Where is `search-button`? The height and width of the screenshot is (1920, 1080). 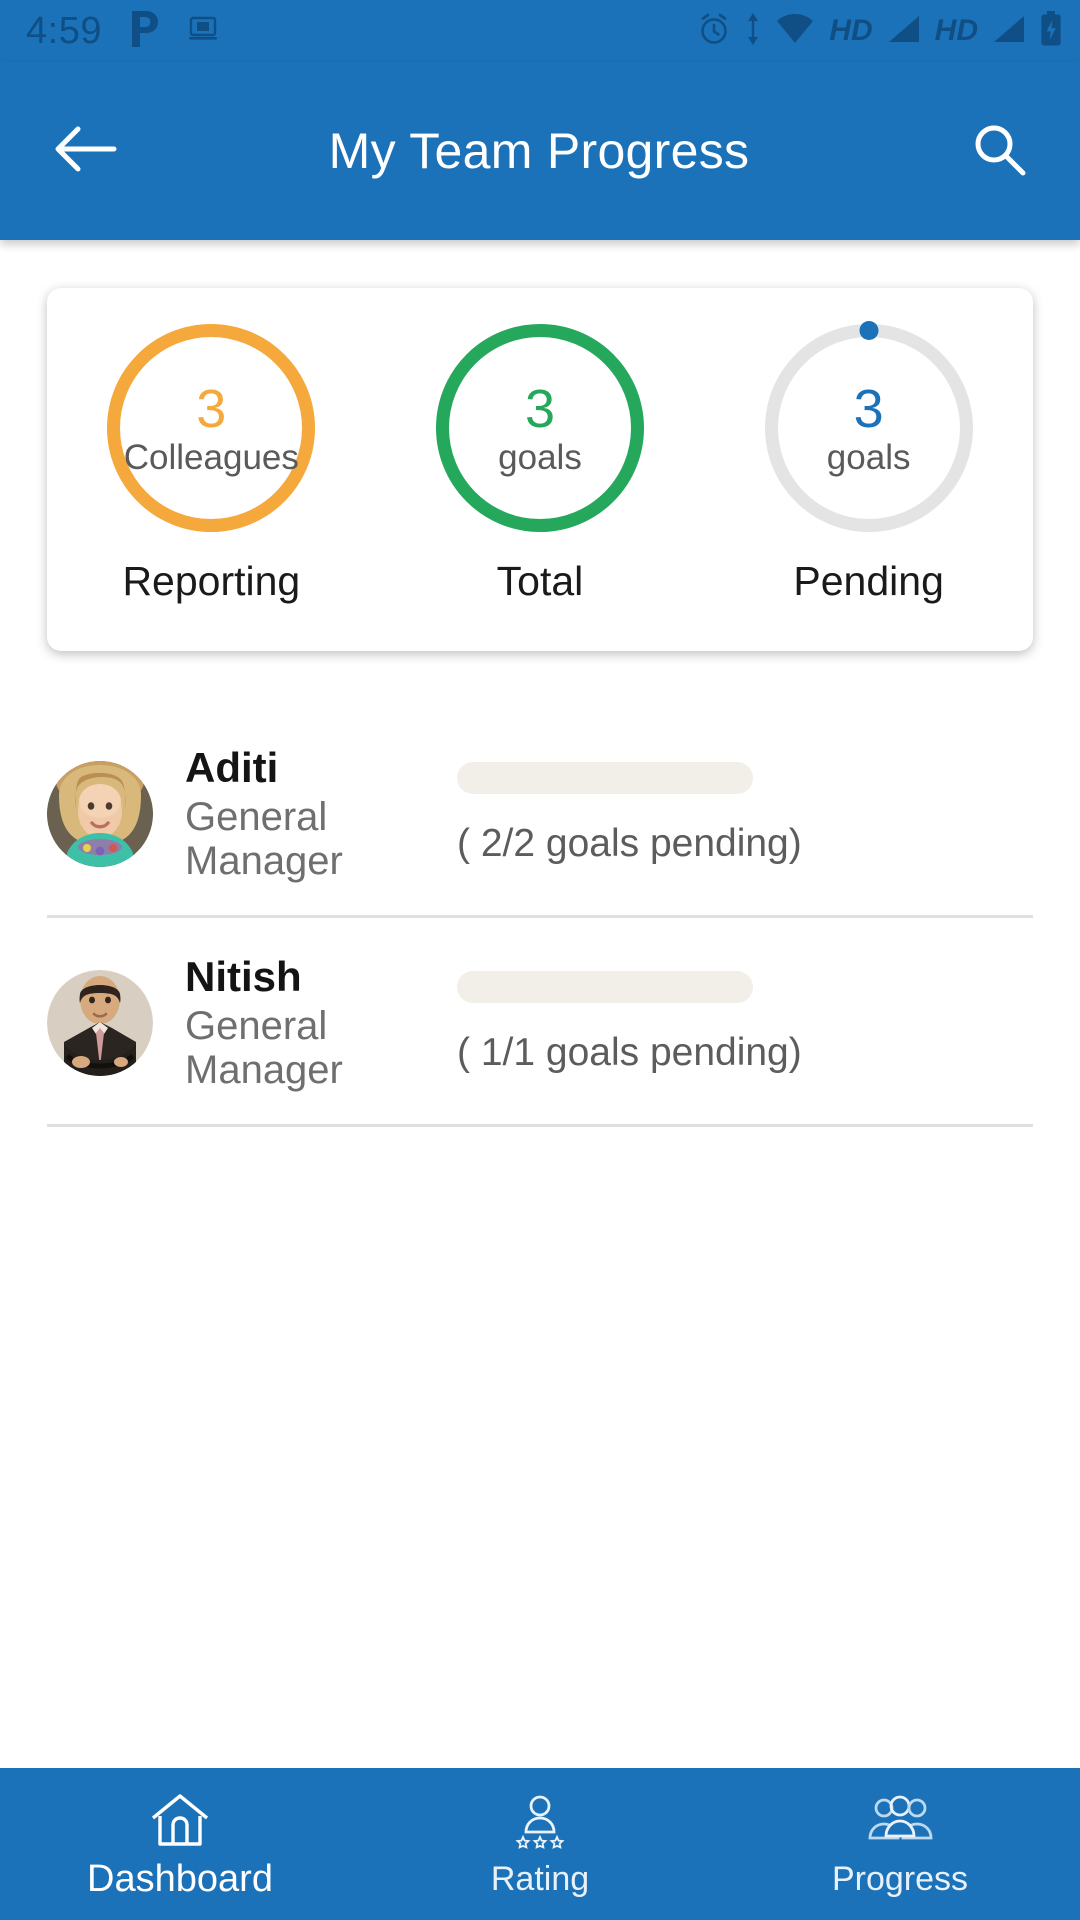 search-button is located at coordinates (999, 151).